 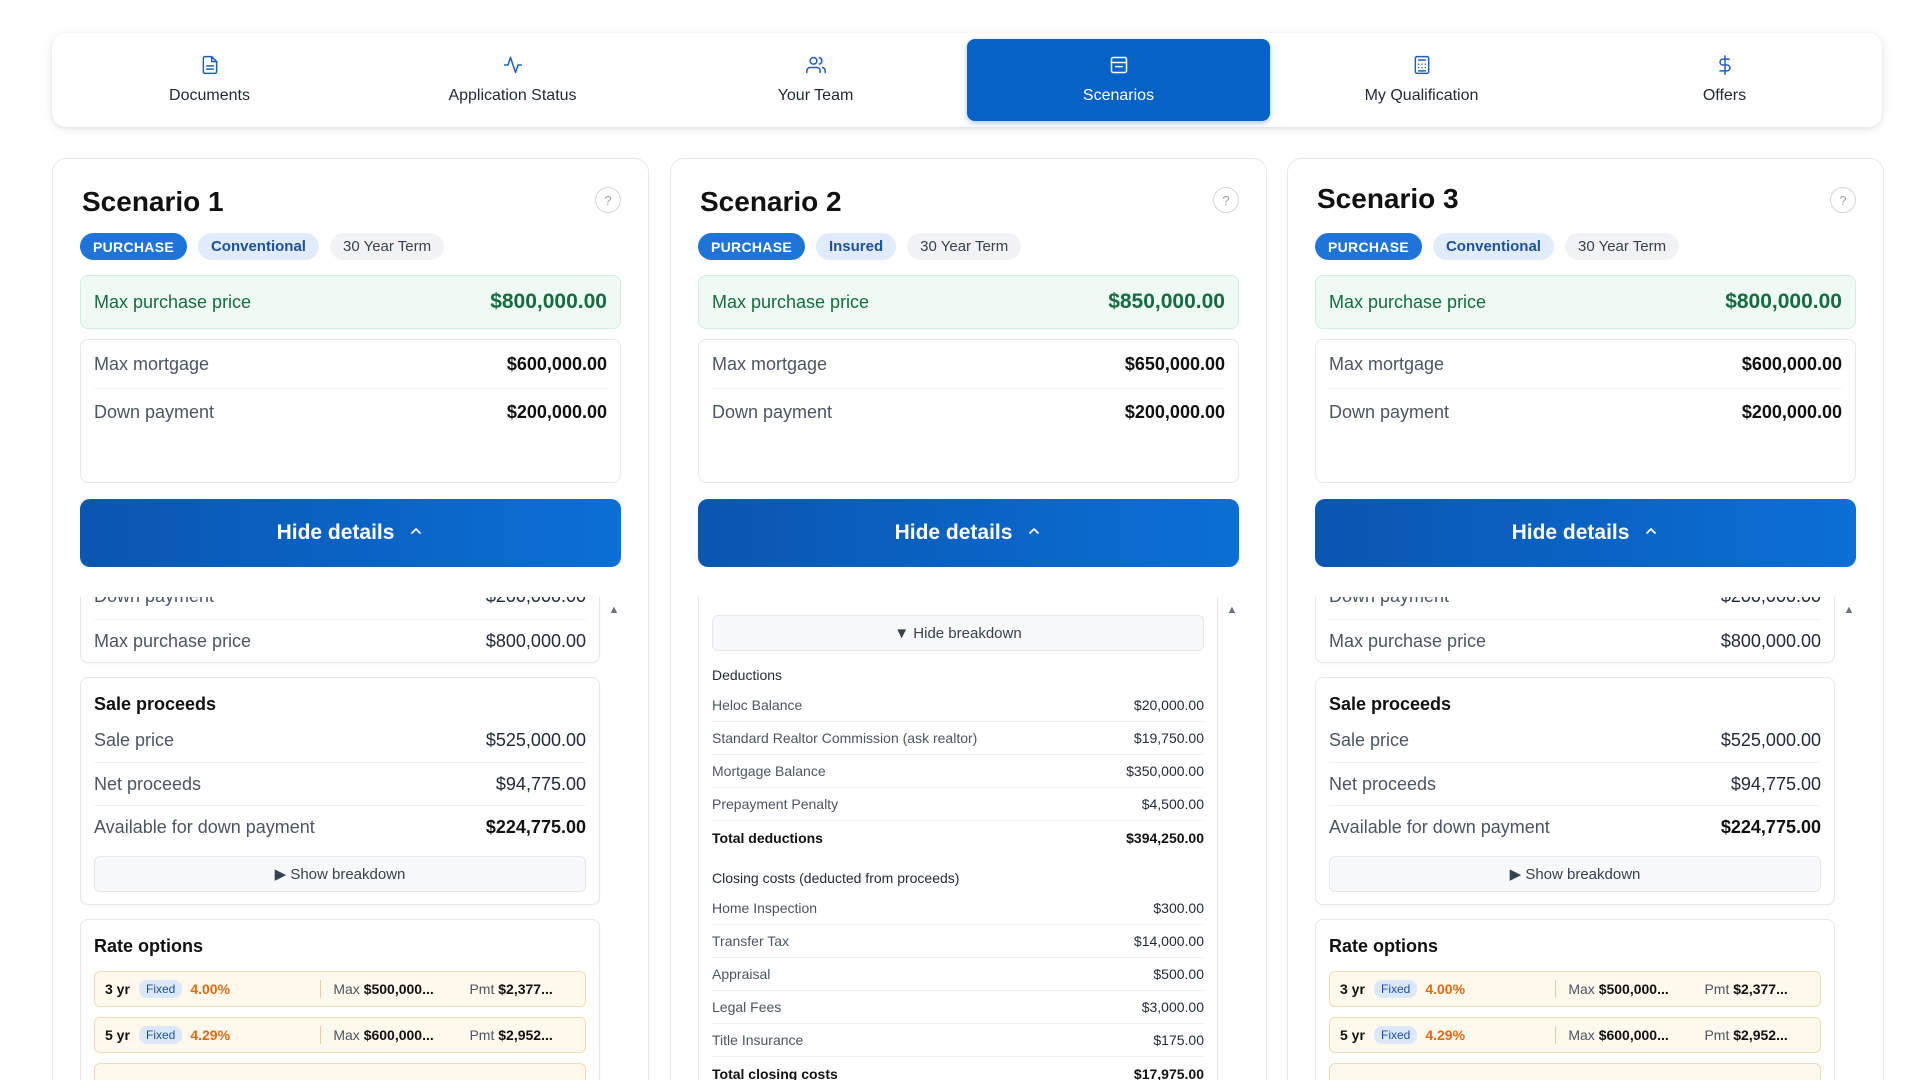 What do you see at coordinates (556, 363) in the screenshot?
I see `summary-value: $600,000.00` at bounding box center [556, 363].